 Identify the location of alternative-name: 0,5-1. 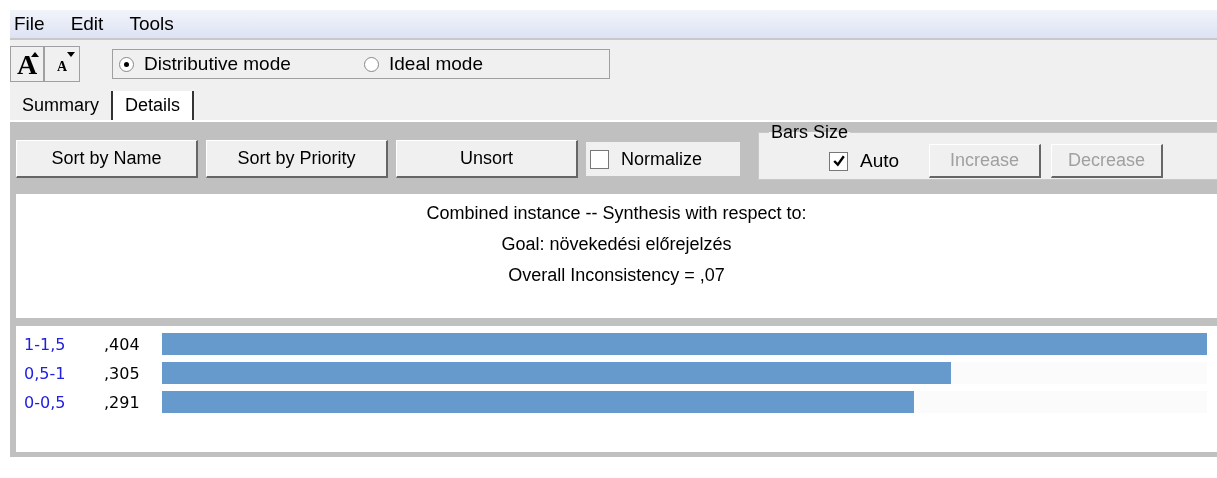
(45, 373).